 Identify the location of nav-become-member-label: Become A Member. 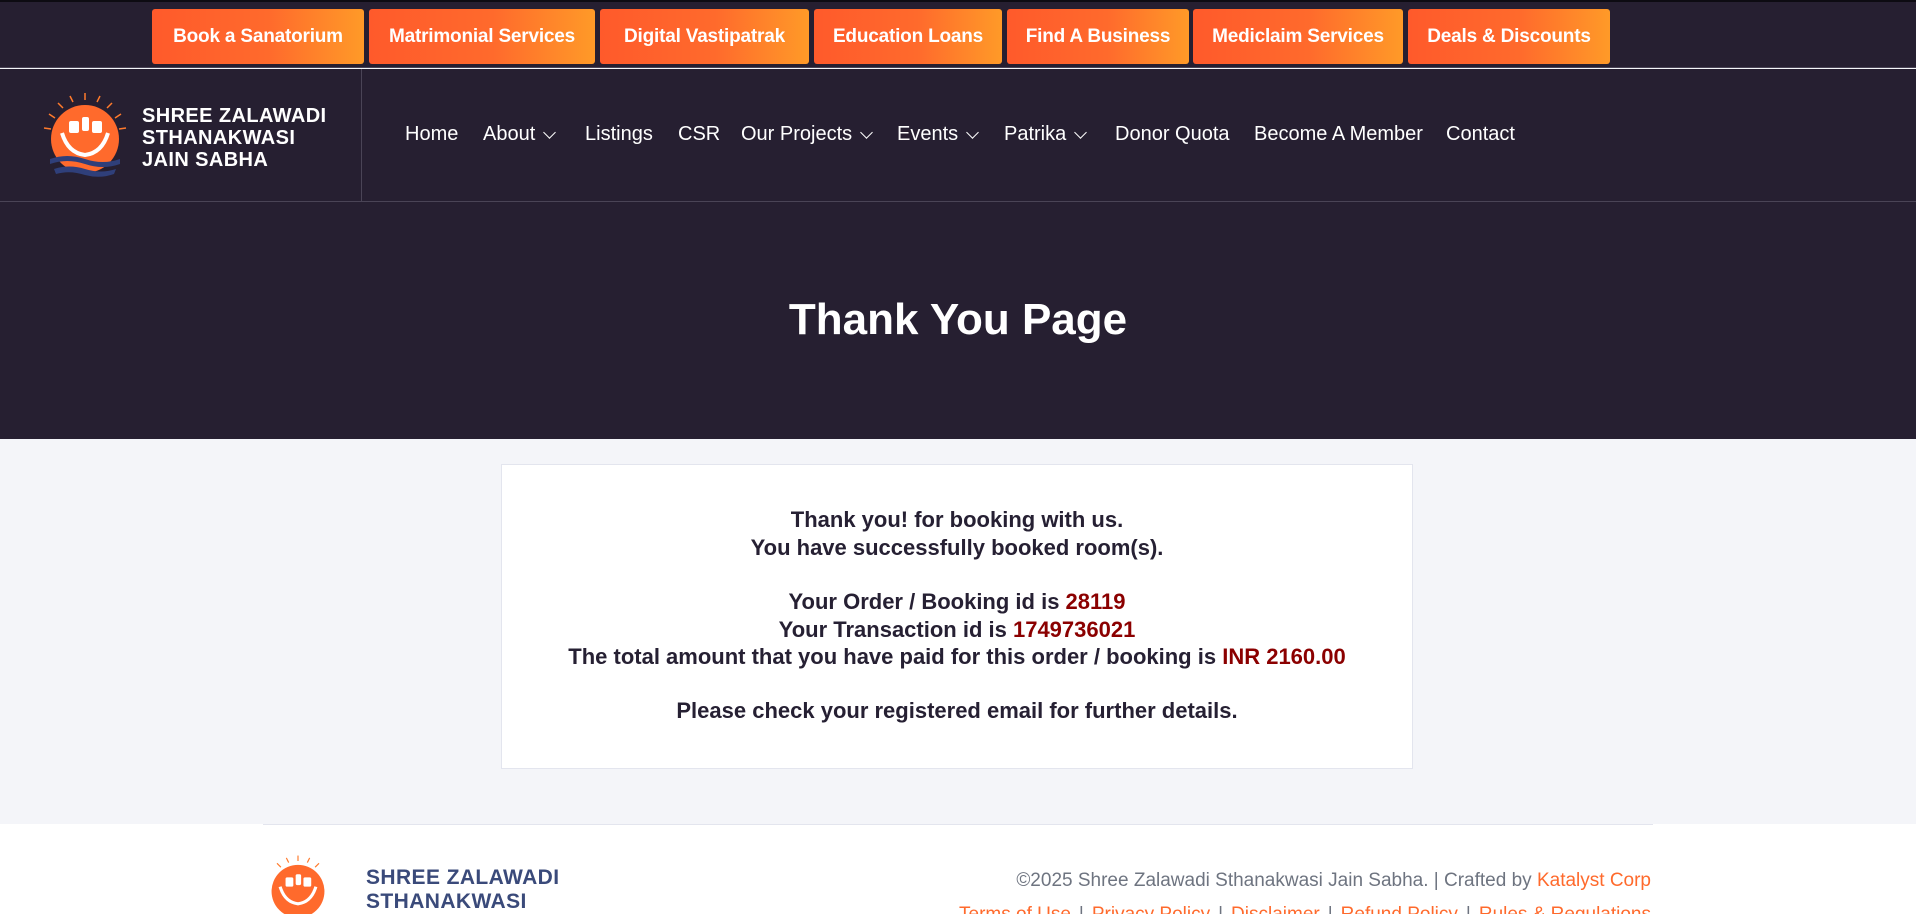
(1338, 134).